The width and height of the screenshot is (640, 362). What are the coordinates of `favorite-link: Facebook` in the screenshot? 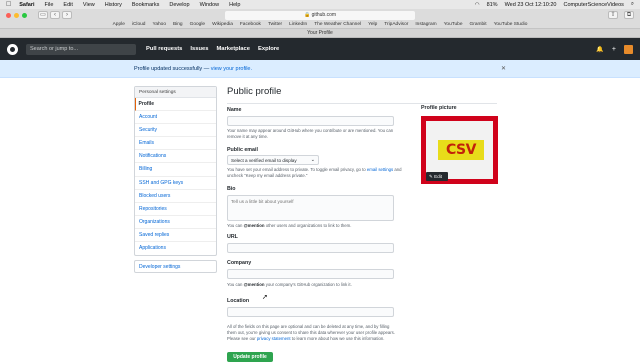 It's located at (250, 24).